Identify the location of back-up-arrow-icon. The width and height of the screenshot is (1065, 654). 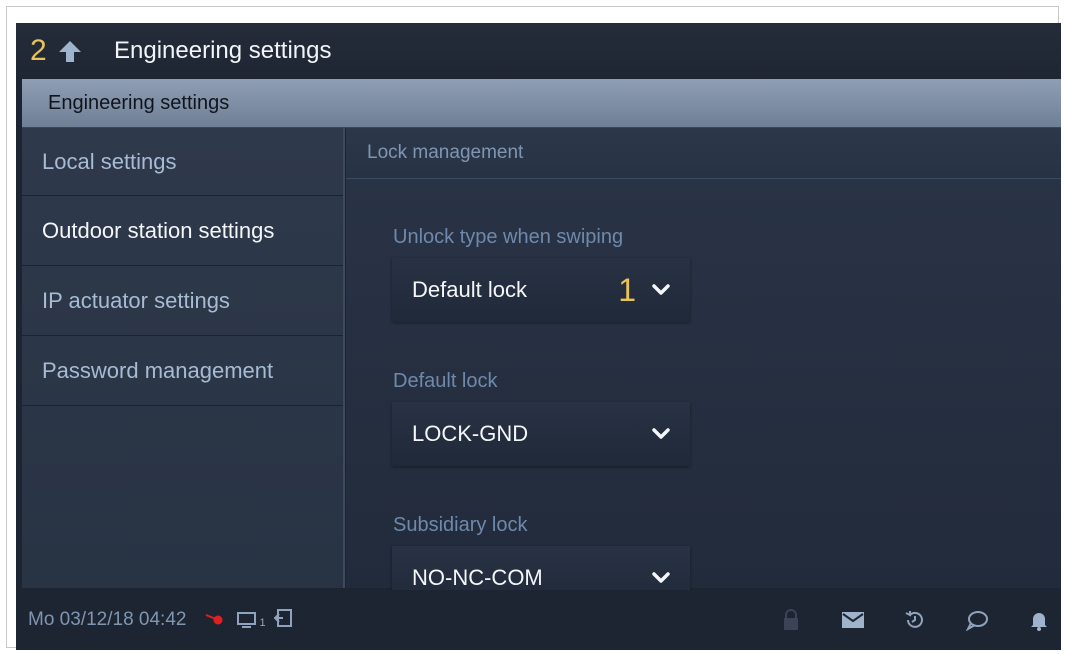
(70, 51).